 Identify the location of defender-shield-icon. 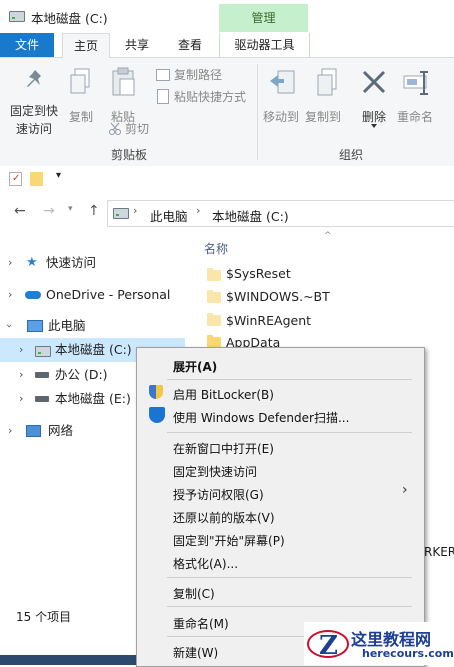
(157, 415).